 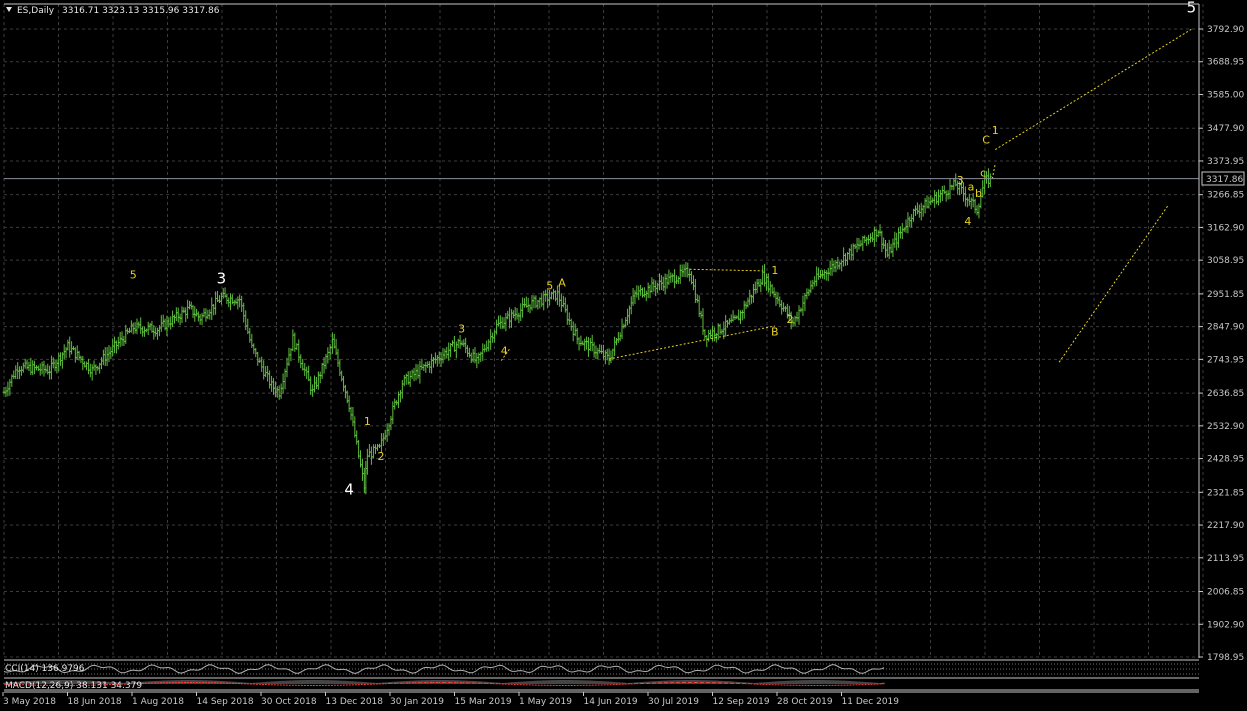 I want to click on price-tick-label: 2743.95, so click(x=1225, y=360).